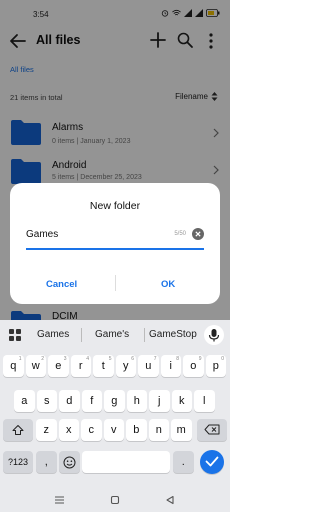 The height and width of the screenshot is (512, 320). Describe the element at coordinates (35, 366) in the screenshot. I see `key-w: w2` at that location.